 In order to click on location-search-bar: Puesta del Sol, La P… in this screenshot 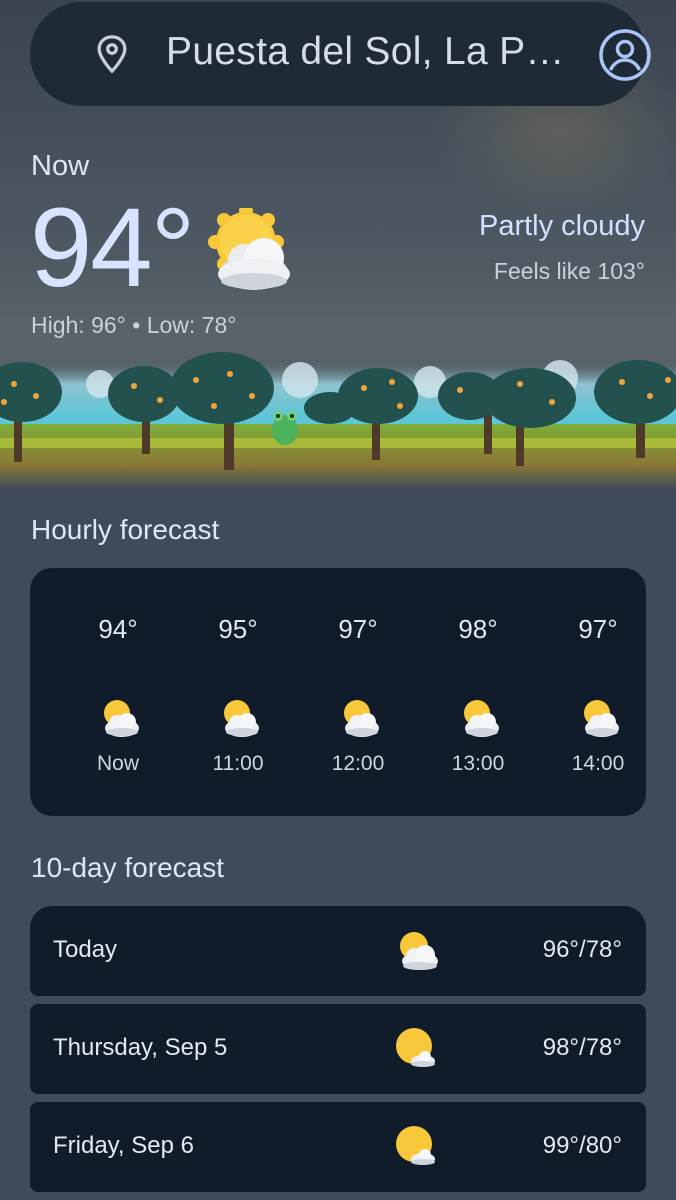, I will do `click(340, 54)`.